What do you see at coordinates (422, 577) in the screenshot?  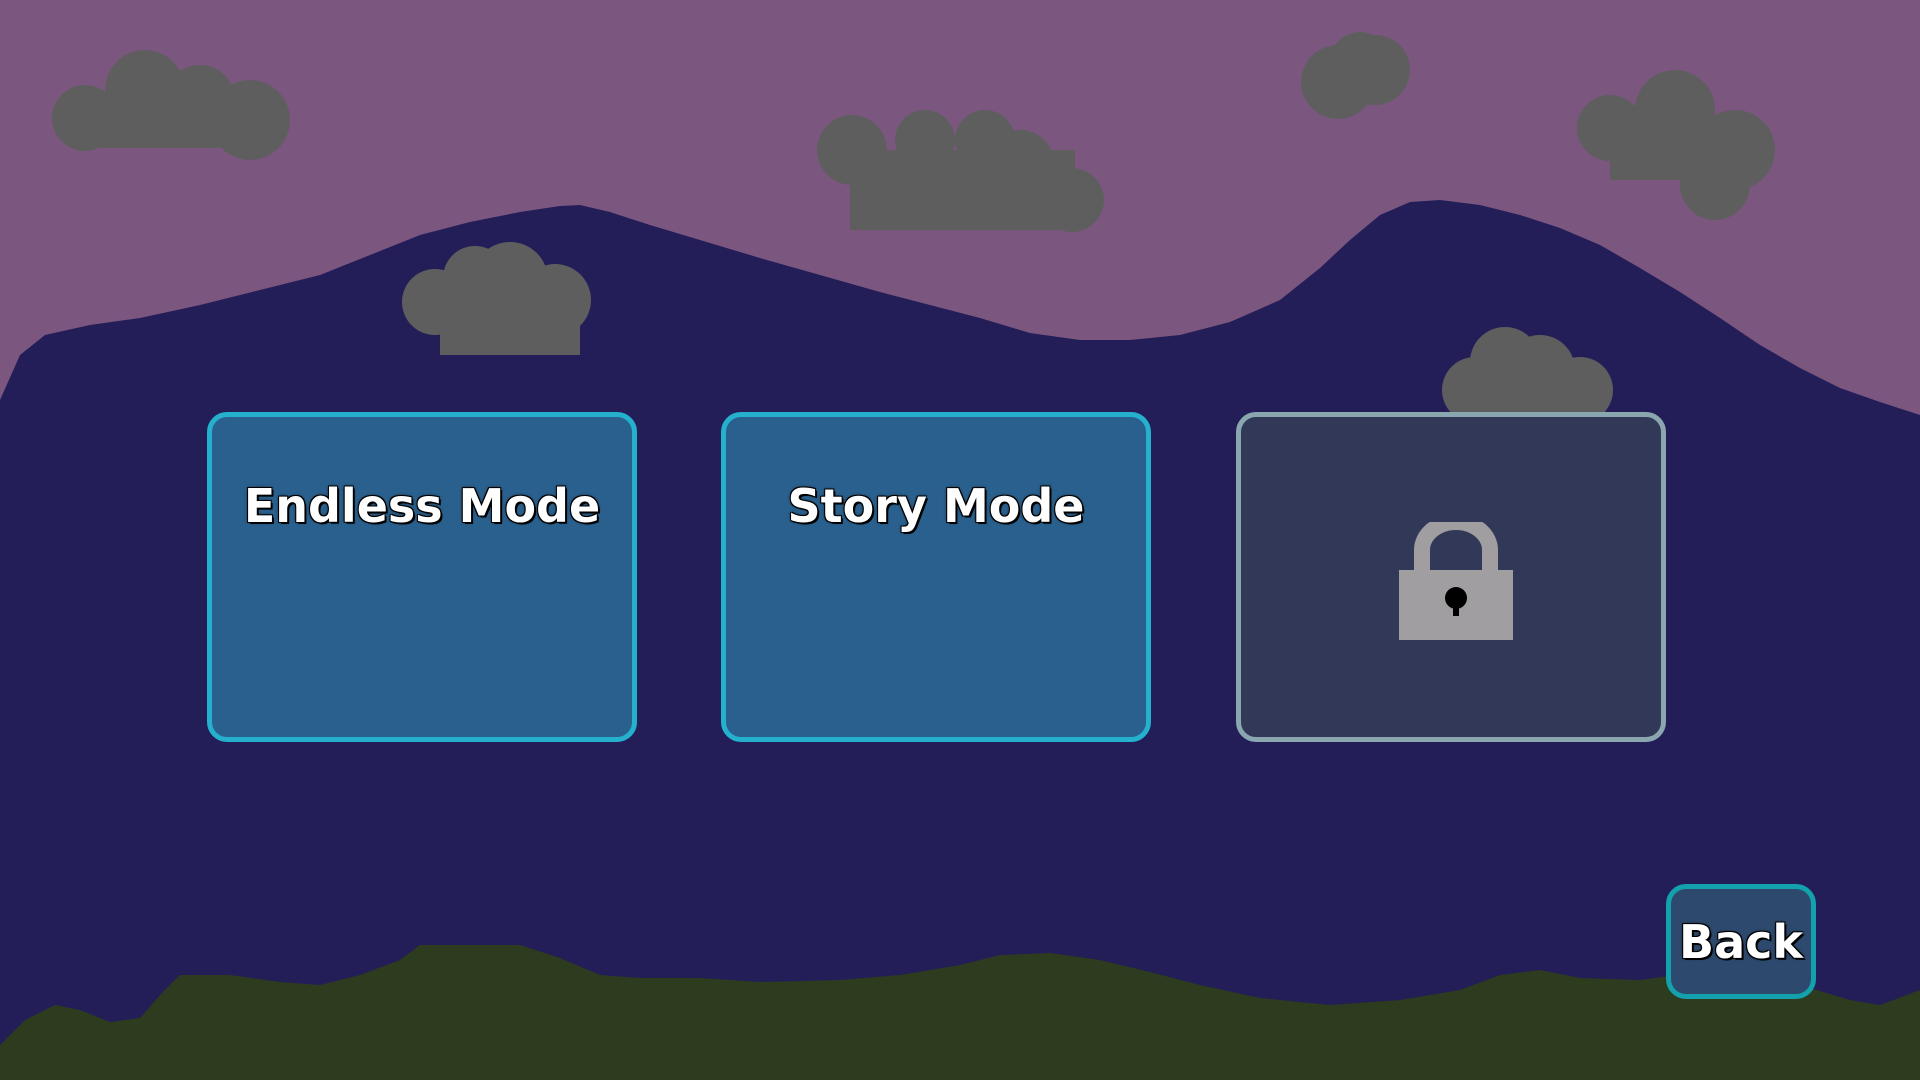 I see `endless-mode-card: Endless Mode` at bounding box center [422, 577].